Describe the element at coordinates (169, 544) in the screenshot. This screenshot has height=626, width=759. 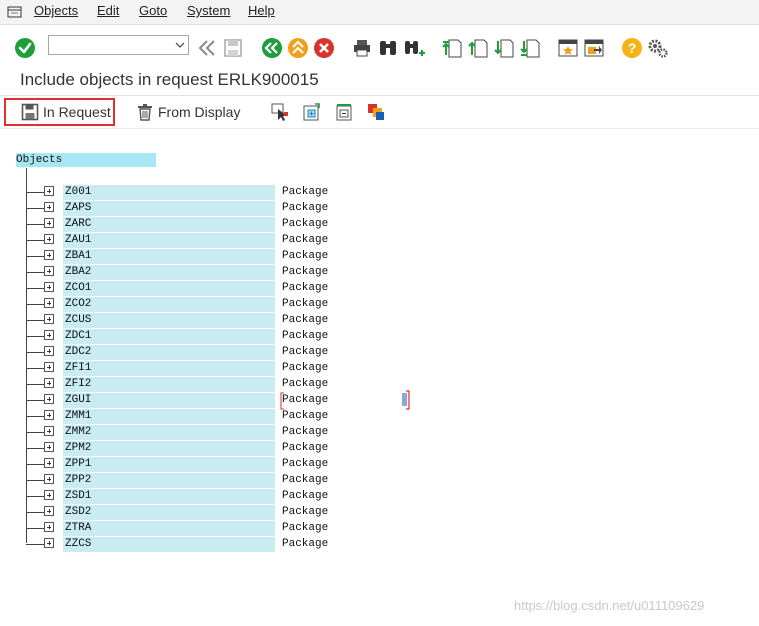
I see `object-name: ZZCS` at that location.